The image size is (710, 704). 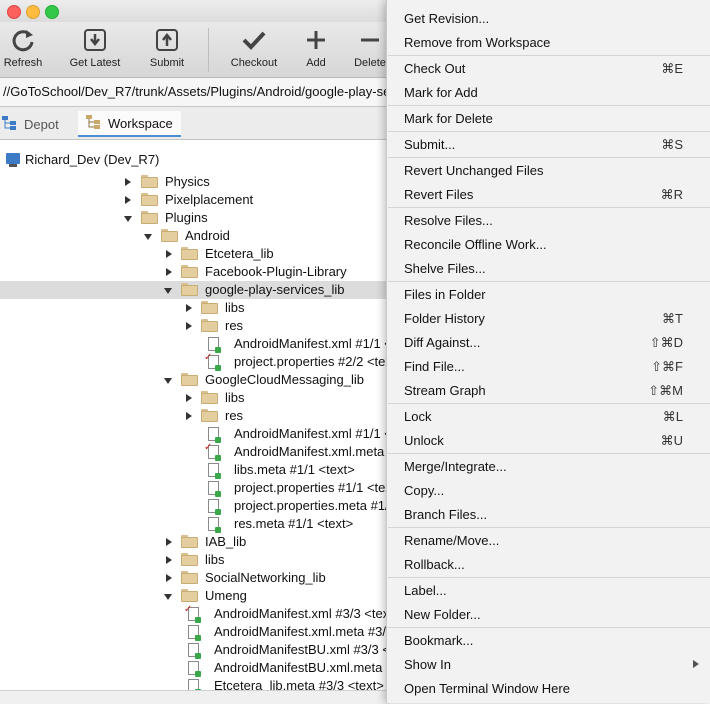 What do you see at coordinates (195, 524) in the screenshot?
I see `tree-file: res.meta #1/1 <text>` at bounding box center [195, 524].